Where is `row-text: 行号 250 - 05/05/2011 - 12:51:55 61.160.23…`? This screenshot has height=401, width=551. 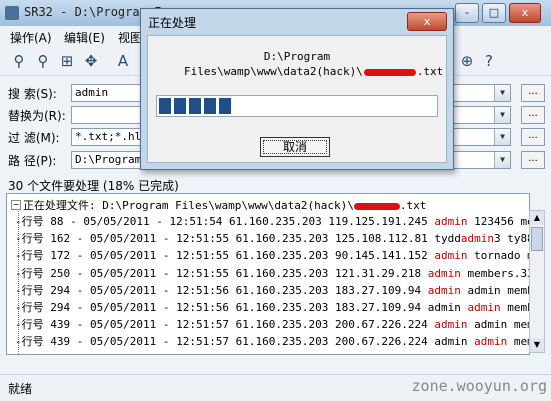
row-text: 行号 250 - 05/05/2011 - 12:51:55 61.160.23… is located at coordinates (224, 273).